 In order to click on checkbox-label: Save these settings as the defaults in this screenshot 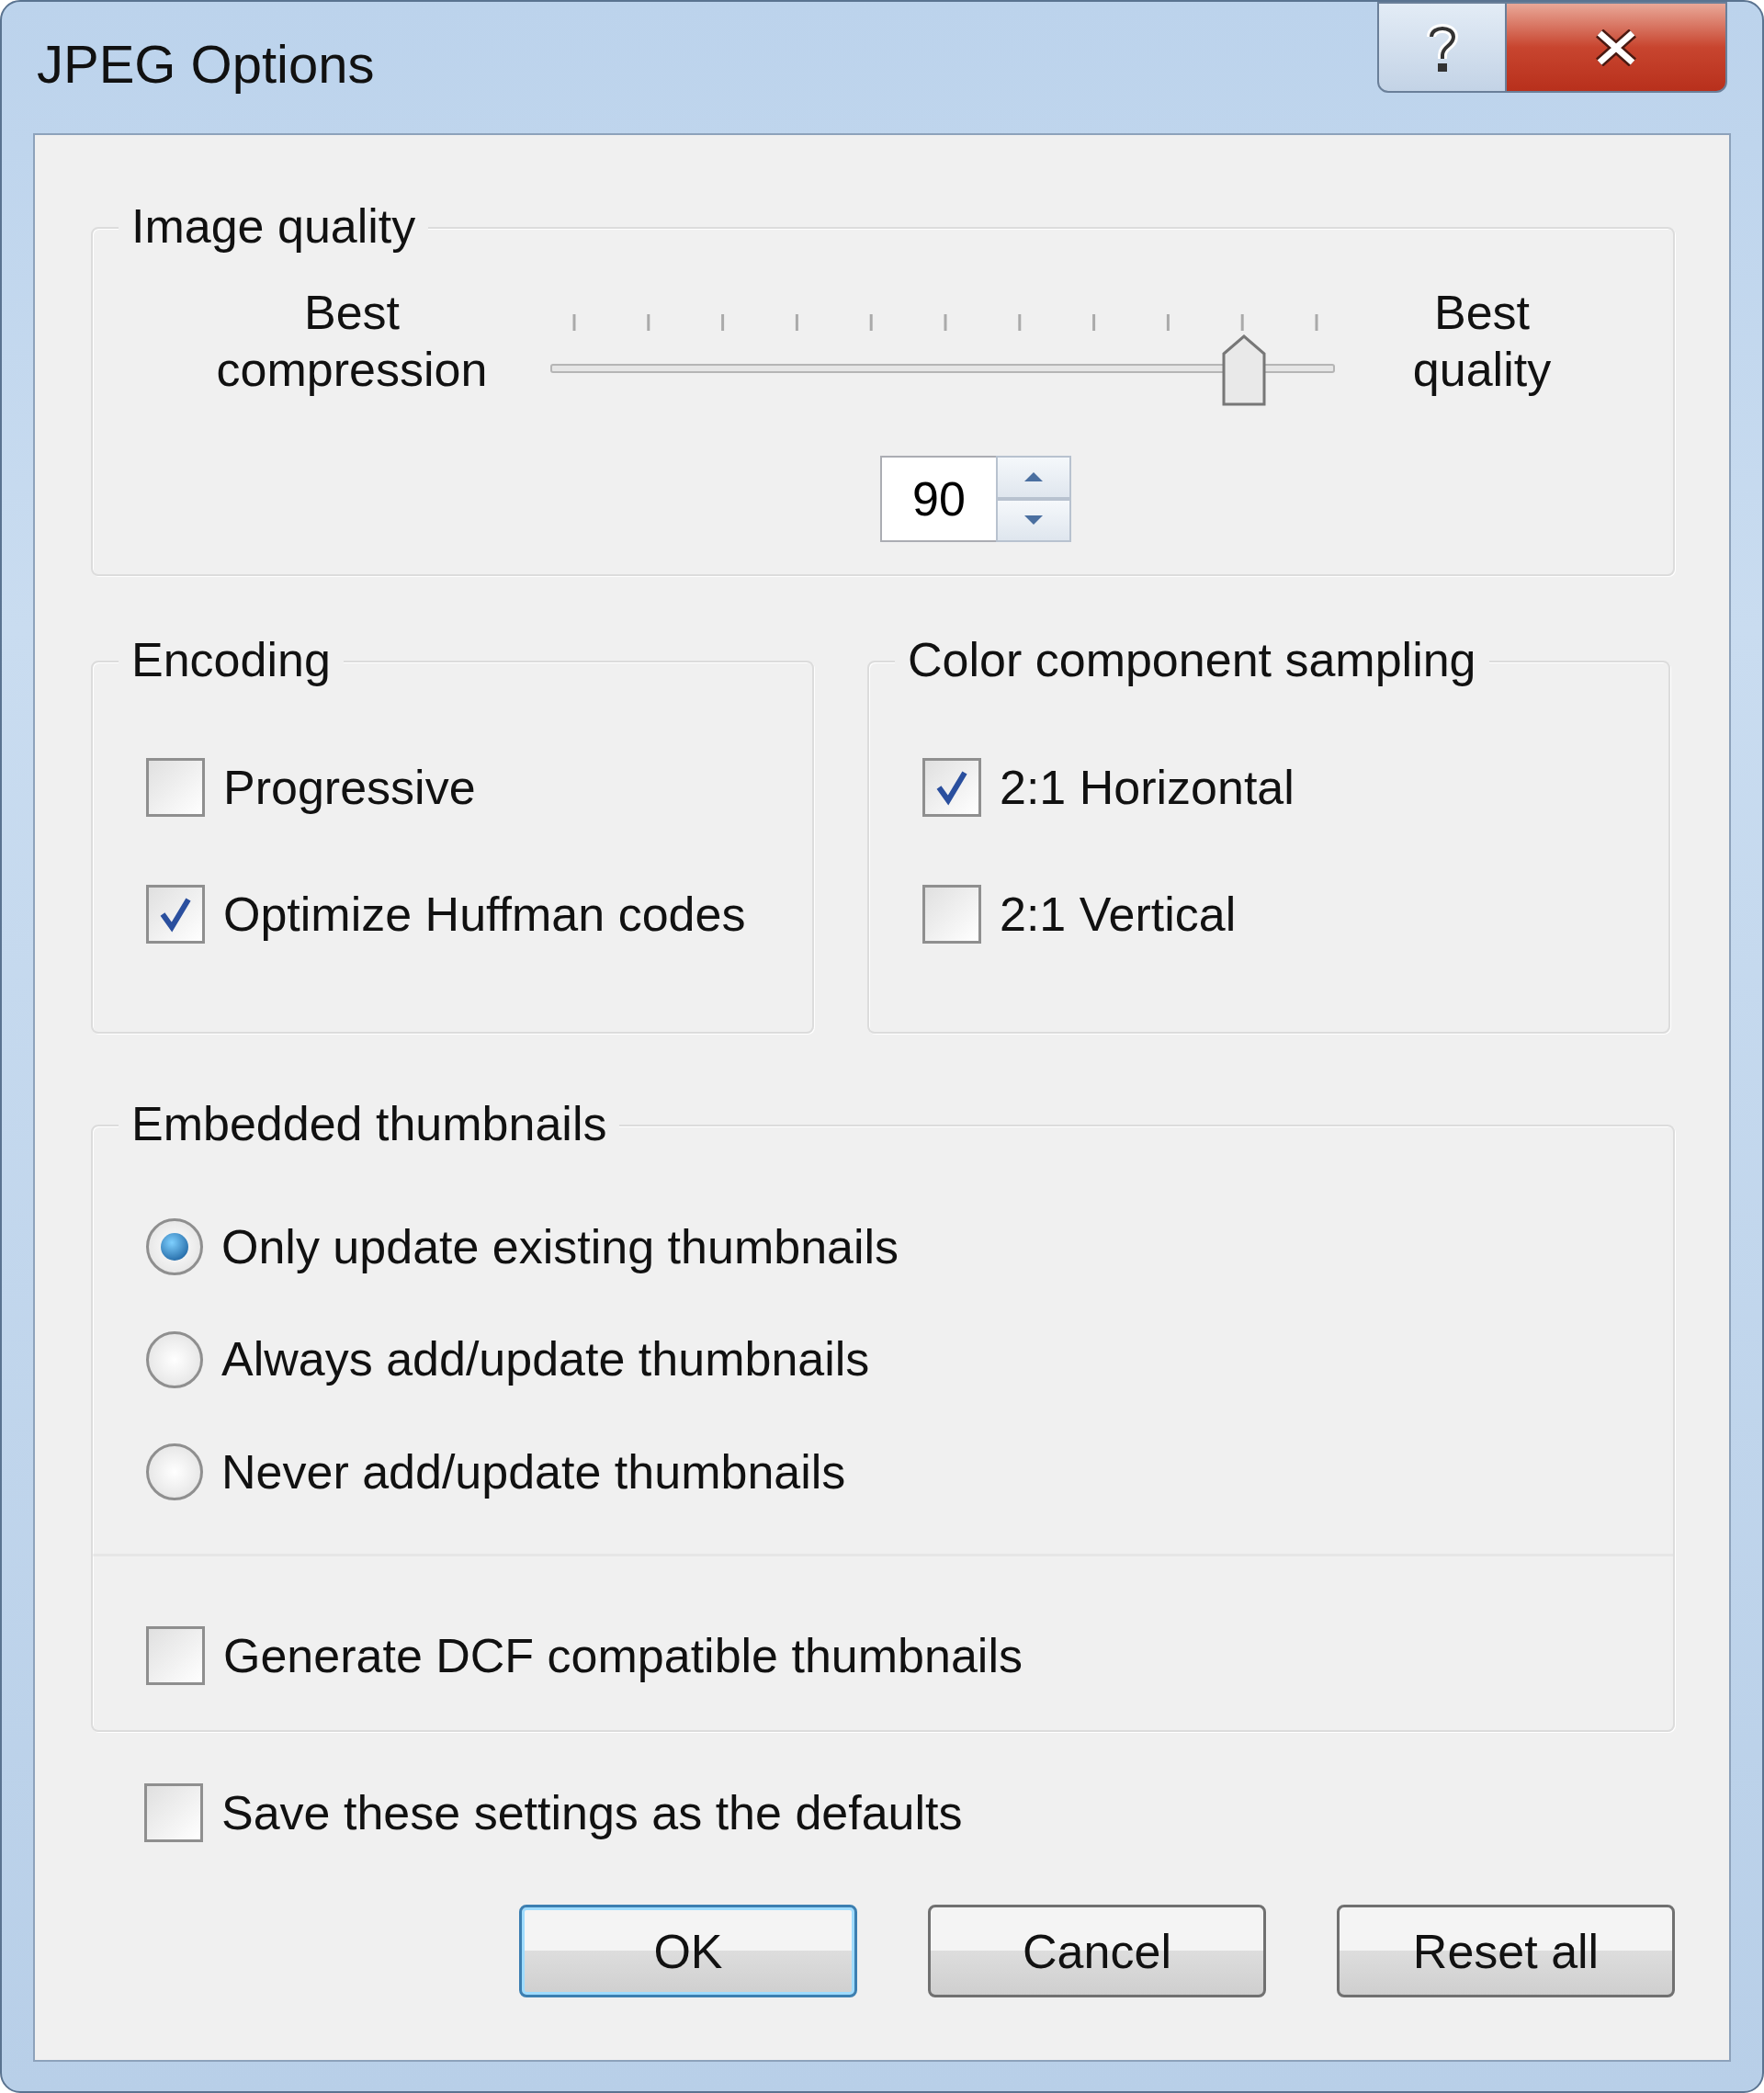, I will do `click(592, 1812)`.